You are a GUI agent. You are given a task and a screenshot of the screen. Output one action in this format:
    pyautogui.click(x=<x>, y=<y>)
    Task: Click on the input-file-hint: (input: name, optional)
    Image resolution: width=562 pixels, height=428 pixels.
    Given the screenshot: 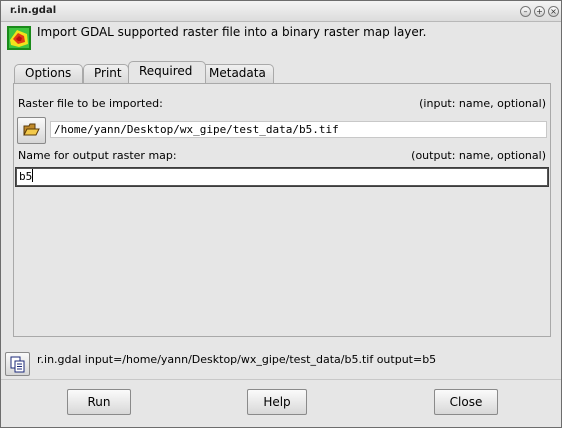 What is the action you would take?
    pyautogui.click(x=482, y=103)
    